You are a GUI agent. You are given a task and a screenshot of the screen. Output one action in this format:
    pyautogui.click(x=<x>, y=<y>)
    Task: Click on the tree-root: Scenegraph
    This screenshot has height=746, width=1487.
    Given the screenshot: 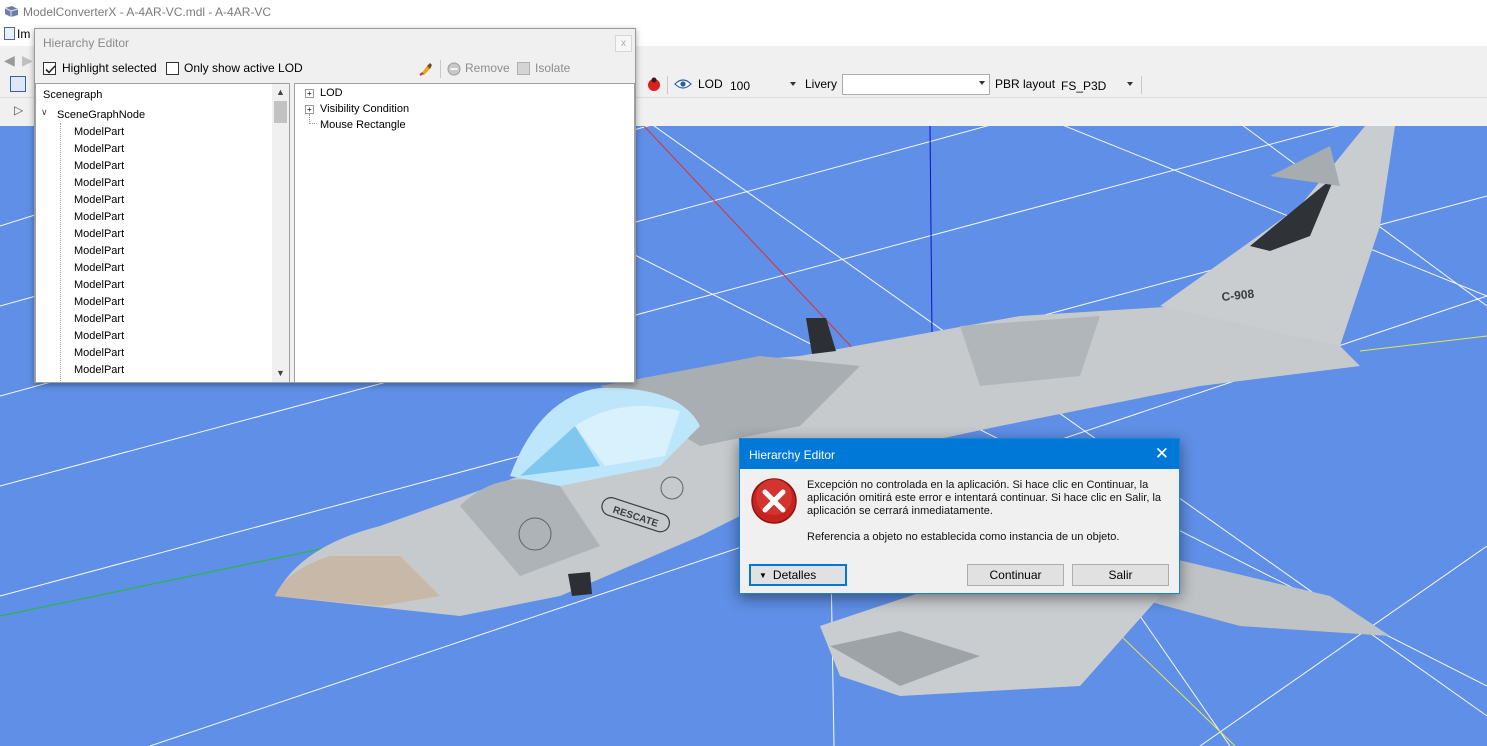 What is the action you would take?
    pyautogui.click(x=72, y=95)
    